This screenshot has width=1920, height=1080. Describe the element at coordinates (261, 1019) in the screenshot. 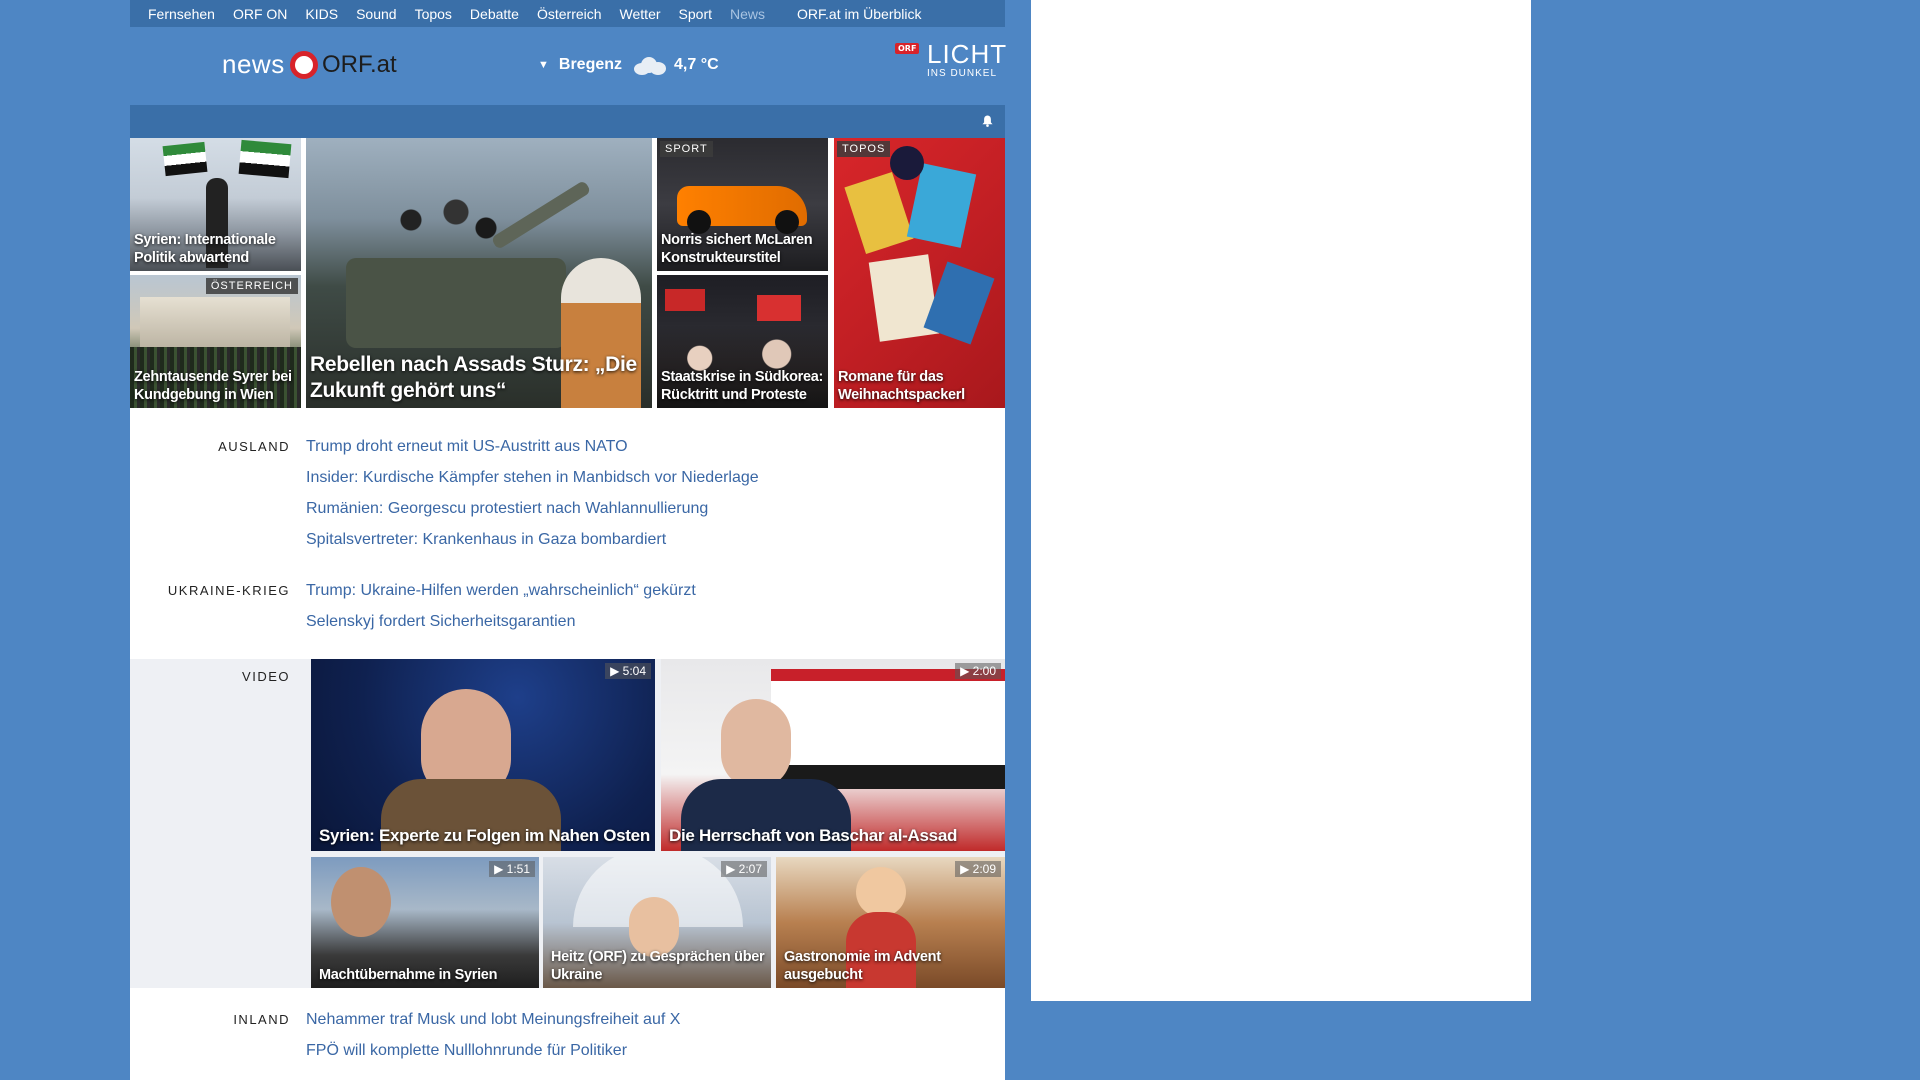

I see `section-label: INLAND` at that location.